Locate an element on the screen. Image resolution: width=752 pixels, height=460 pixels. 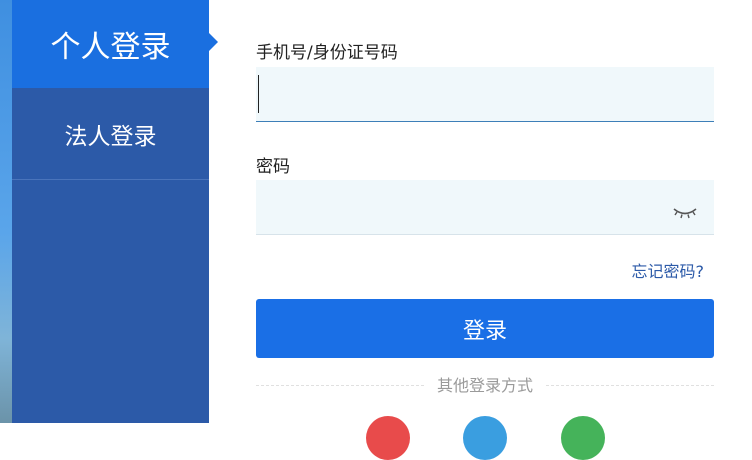
text-cursor is located at coordinates (258, 94).